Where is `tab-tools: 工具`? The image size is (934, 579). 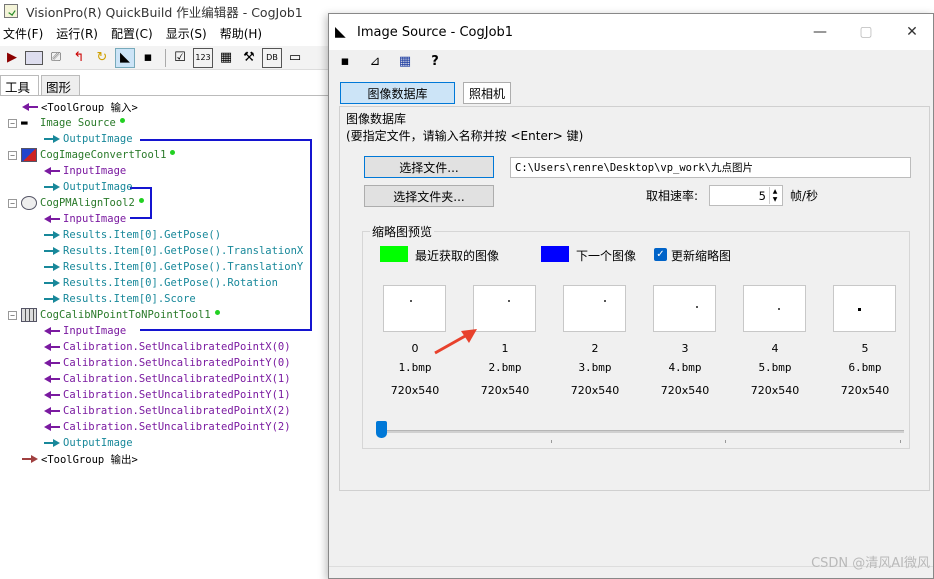
tab-tools: 工具 is located at coordinates (20, 85).